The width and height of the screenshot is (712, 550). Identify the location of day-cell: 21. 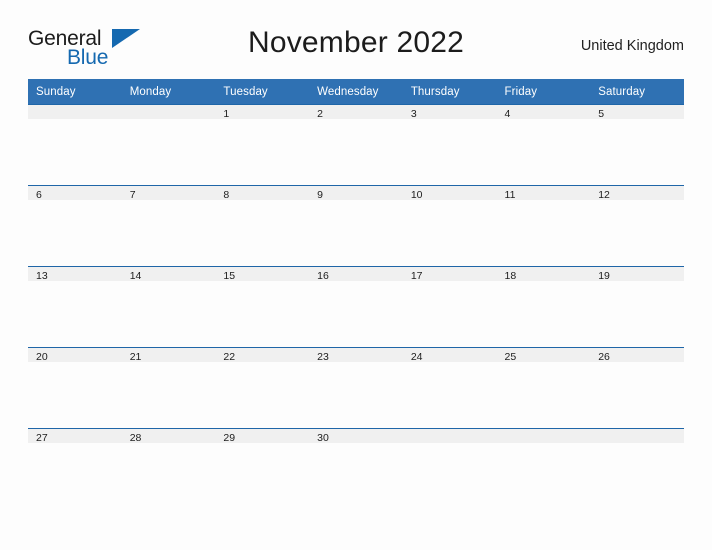
(168, 387).